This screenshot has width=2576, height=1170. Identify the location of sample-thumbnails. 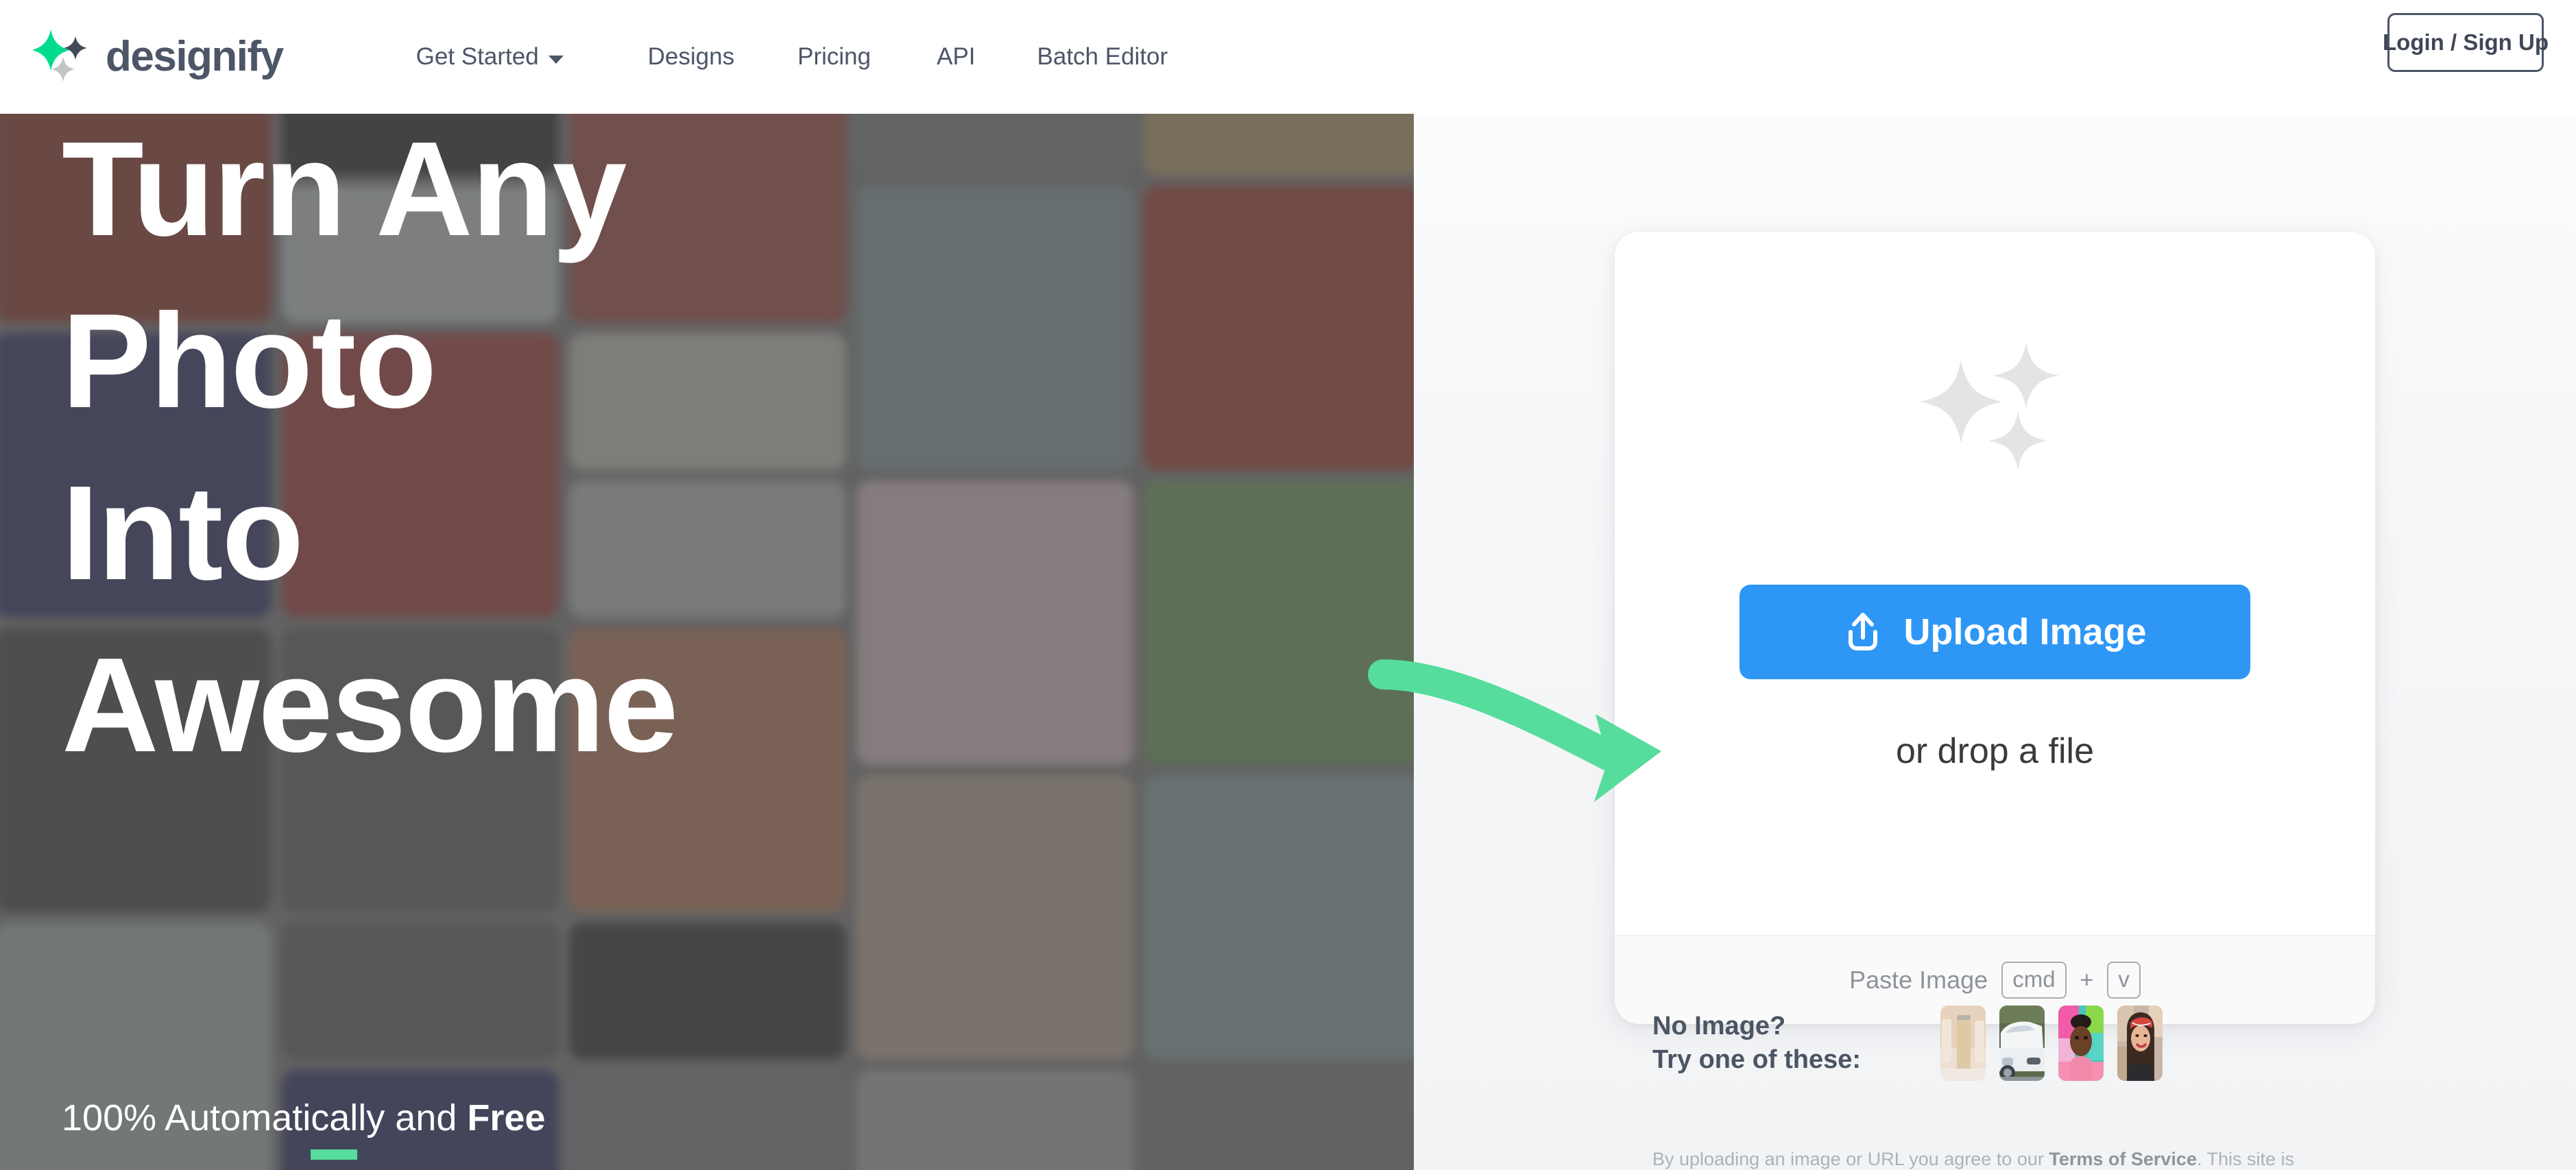
(2052, 1043).